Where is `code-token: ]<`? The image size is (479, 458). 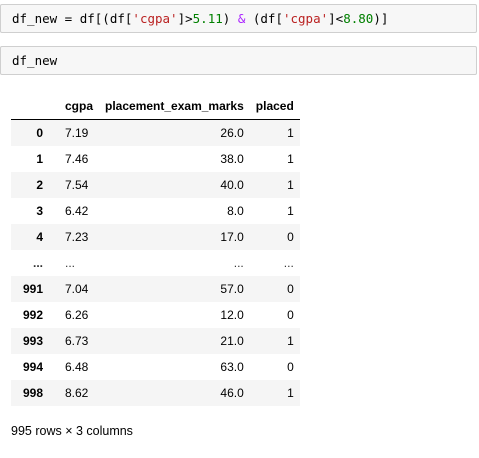
code-token: ]< is located at coordinates (336, 18).